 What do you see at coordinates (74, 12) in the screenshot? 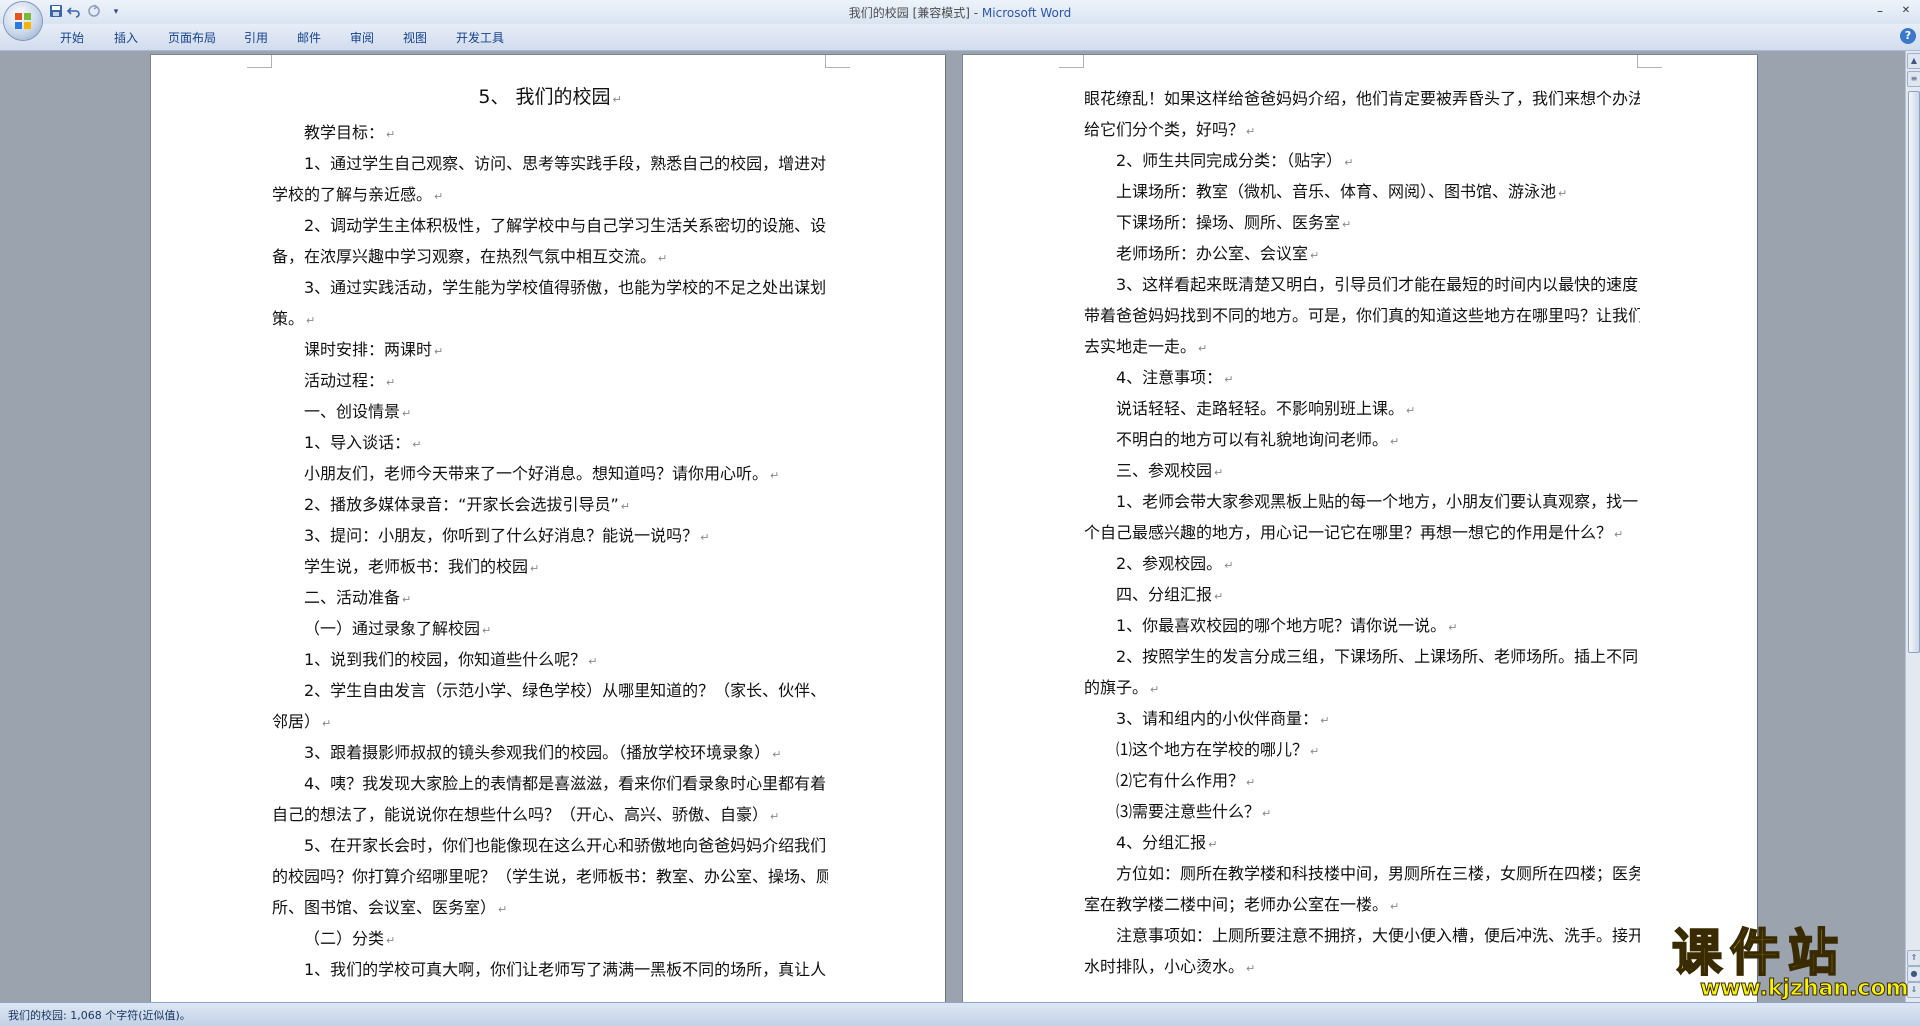
I see `undo-icon` at bounding box center [74, 12].